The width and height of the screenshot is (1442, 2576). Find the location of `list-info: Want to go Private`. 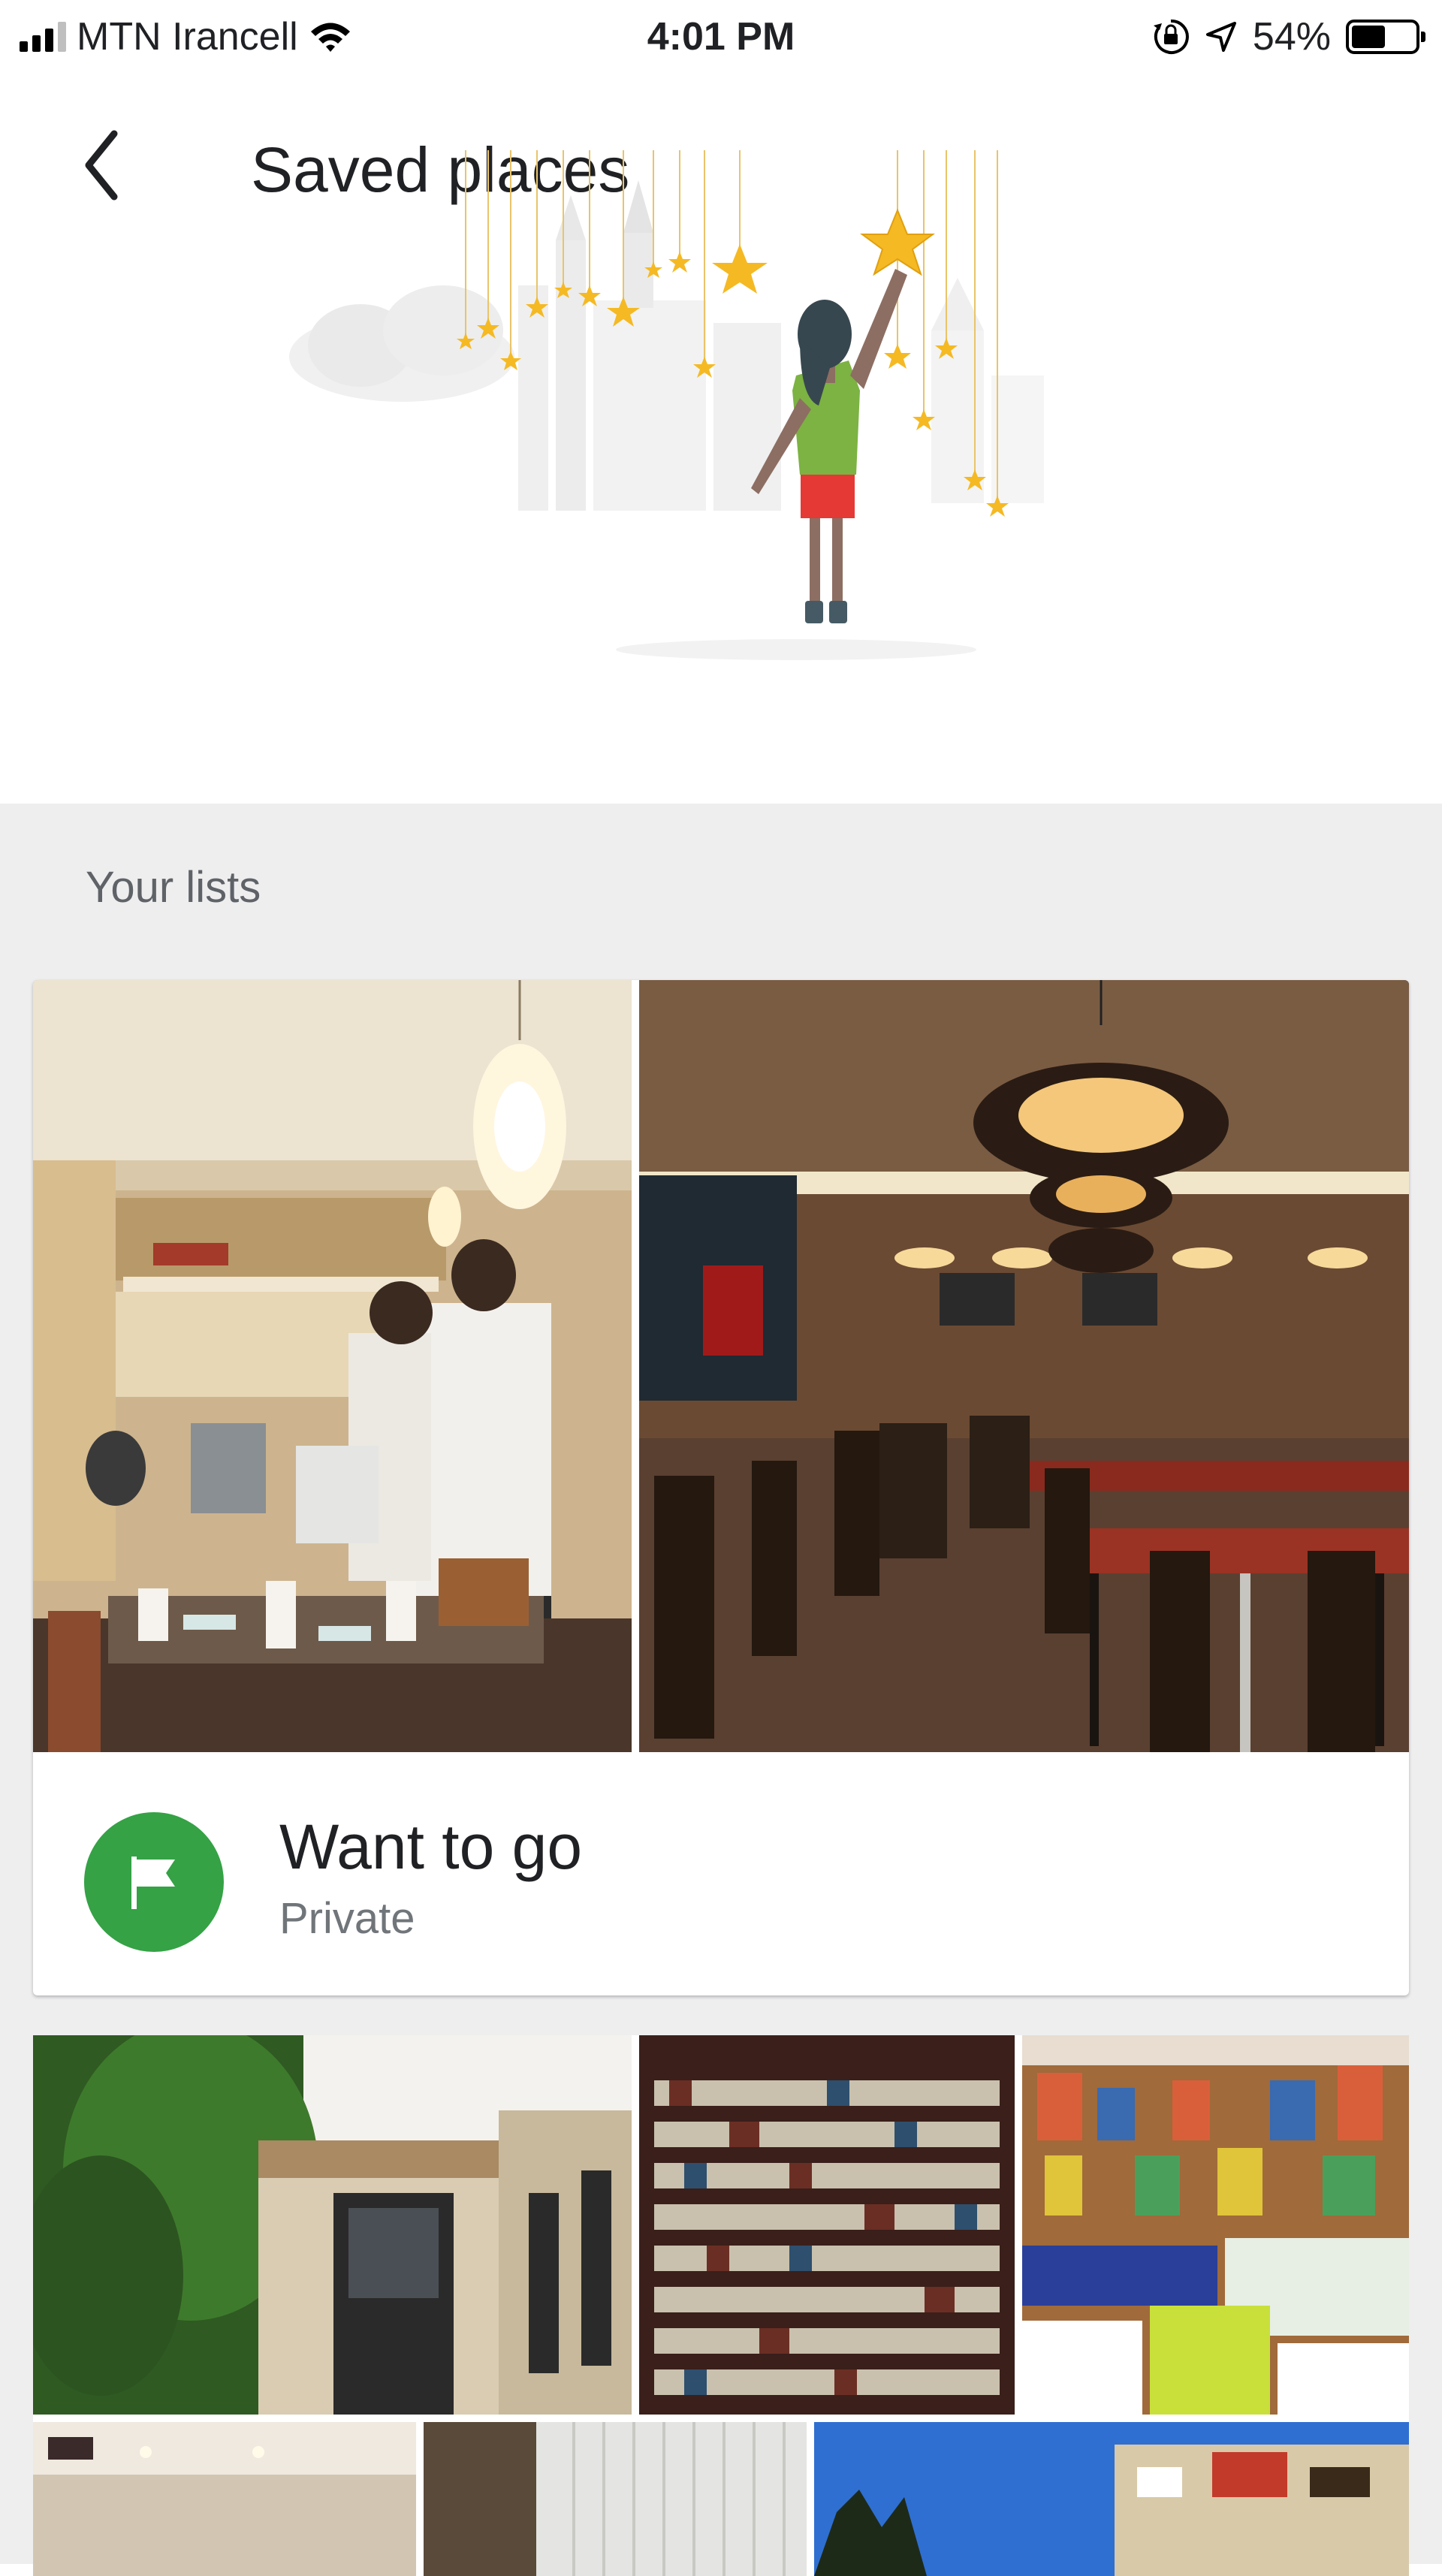

list-info: Want to go Private is located at coordinates (721, 1873).